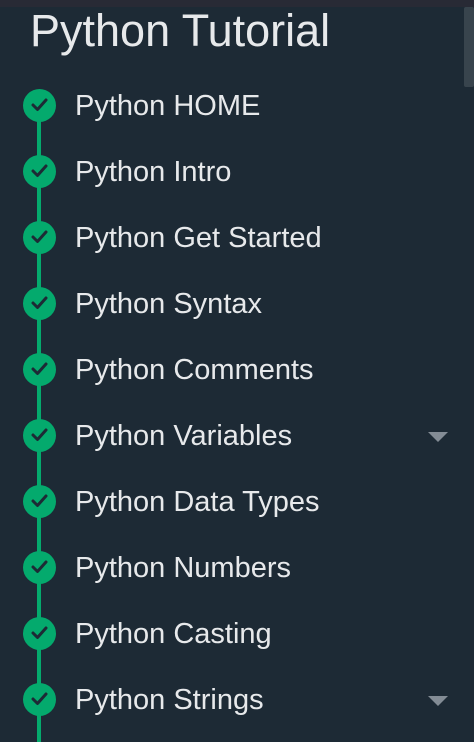 Image resolution: width=474 pixels, height=742 pixels. I want to click on menu-item-python-casting: Python Casting, so click(237, 634).